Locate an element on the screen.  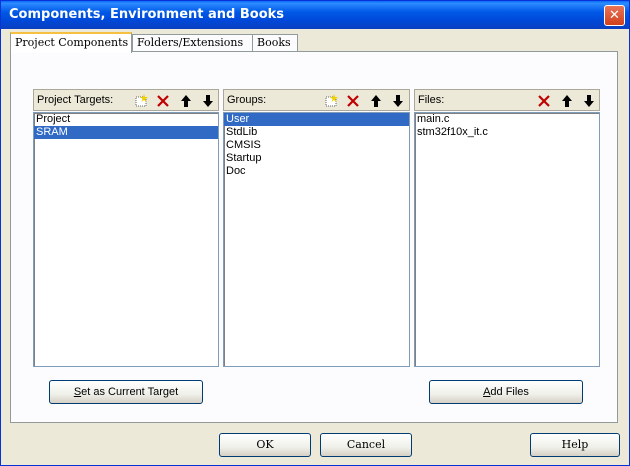
new-group-button is located at coordinates (330, 101).